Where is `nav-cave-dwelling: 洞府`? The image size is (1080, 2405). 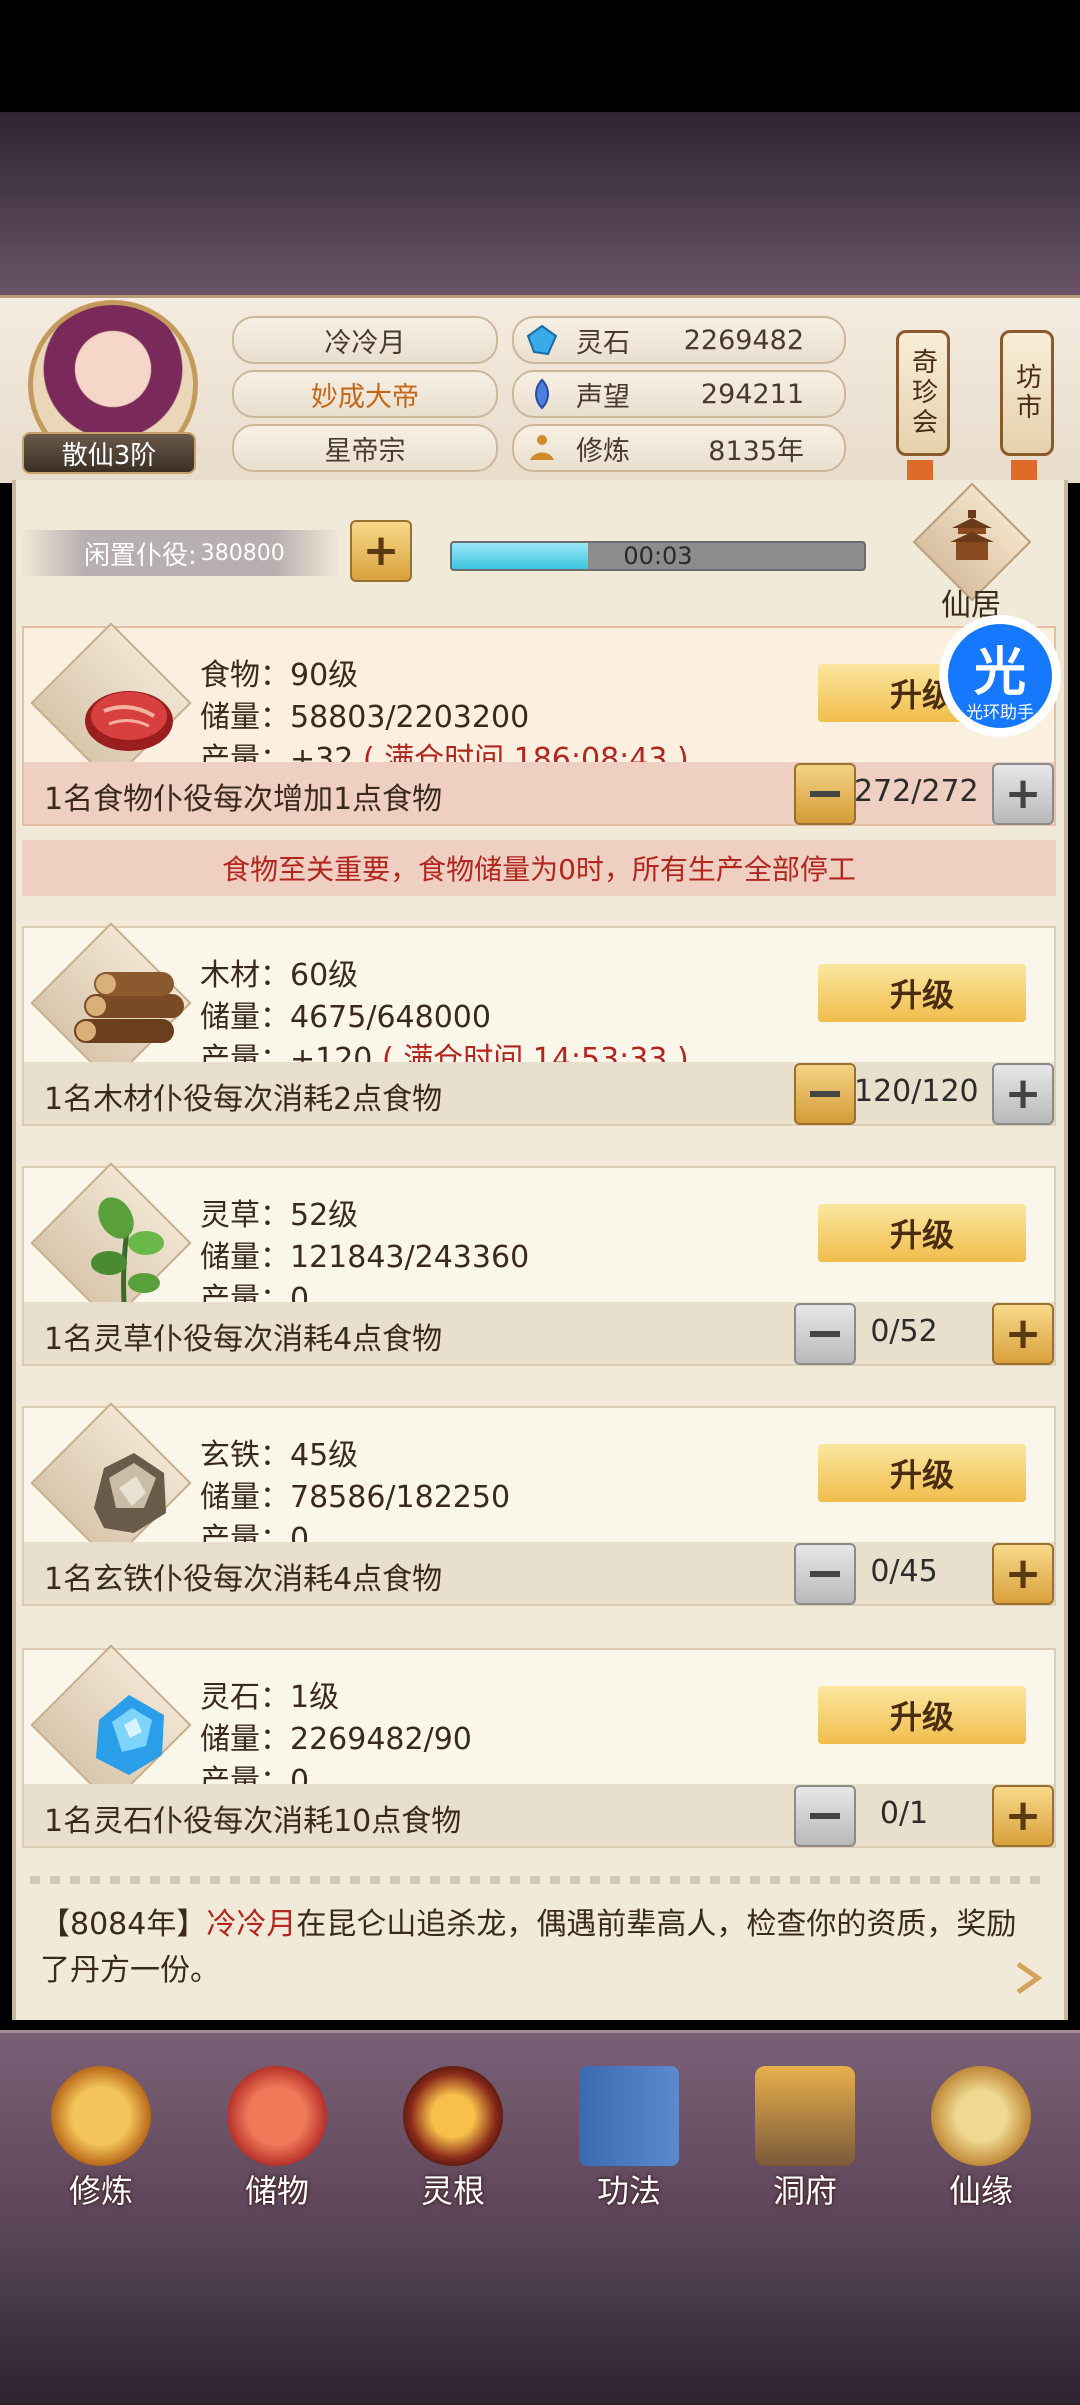
nav-cave-dwelling: 洞府 is located at coordinates (805, 2141).